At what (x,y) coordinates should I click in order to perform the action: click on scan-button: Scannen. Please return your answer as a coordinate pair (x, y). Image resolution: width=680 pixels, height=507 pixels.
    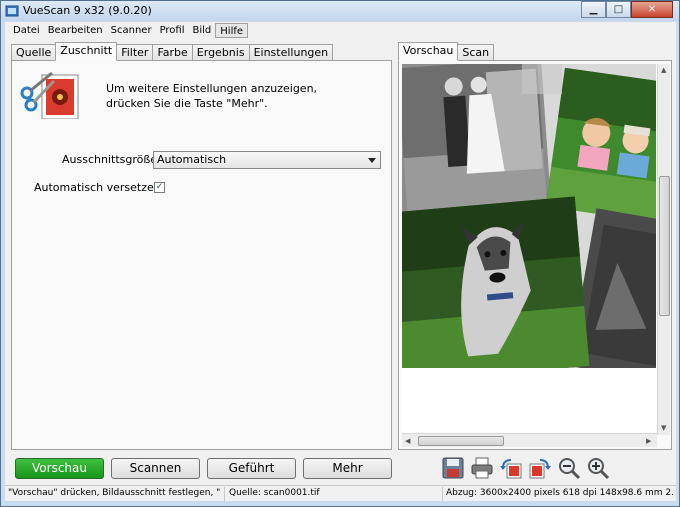
    Looking at the image, I should click on (155, 468).